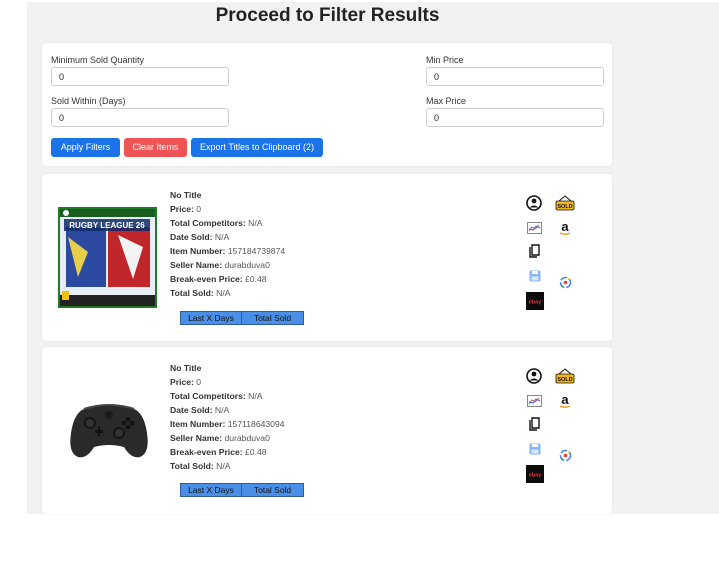 Image resolution: width=719 pixels, height=573 pixels. Describe the element at coordinates (140, 117) in the screenshot. I see `sold-within-input: 0` at that location.